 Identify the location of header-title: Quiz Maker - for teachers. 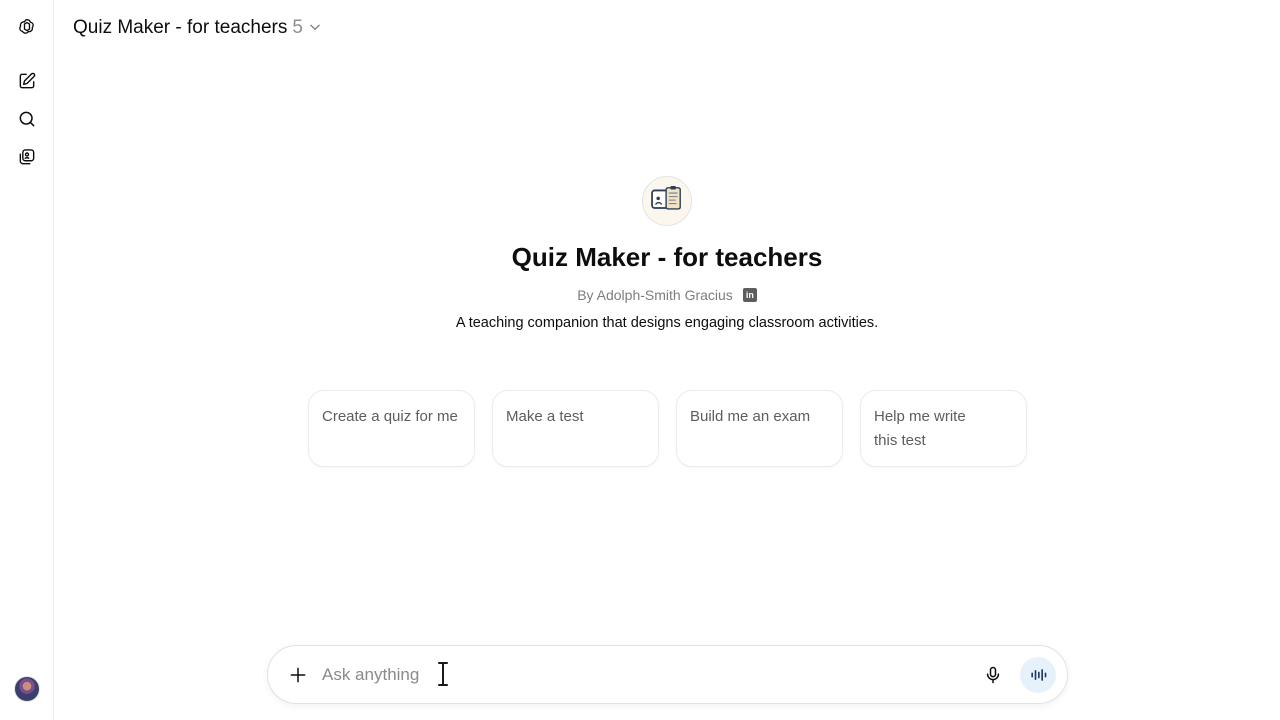
(180, 27).